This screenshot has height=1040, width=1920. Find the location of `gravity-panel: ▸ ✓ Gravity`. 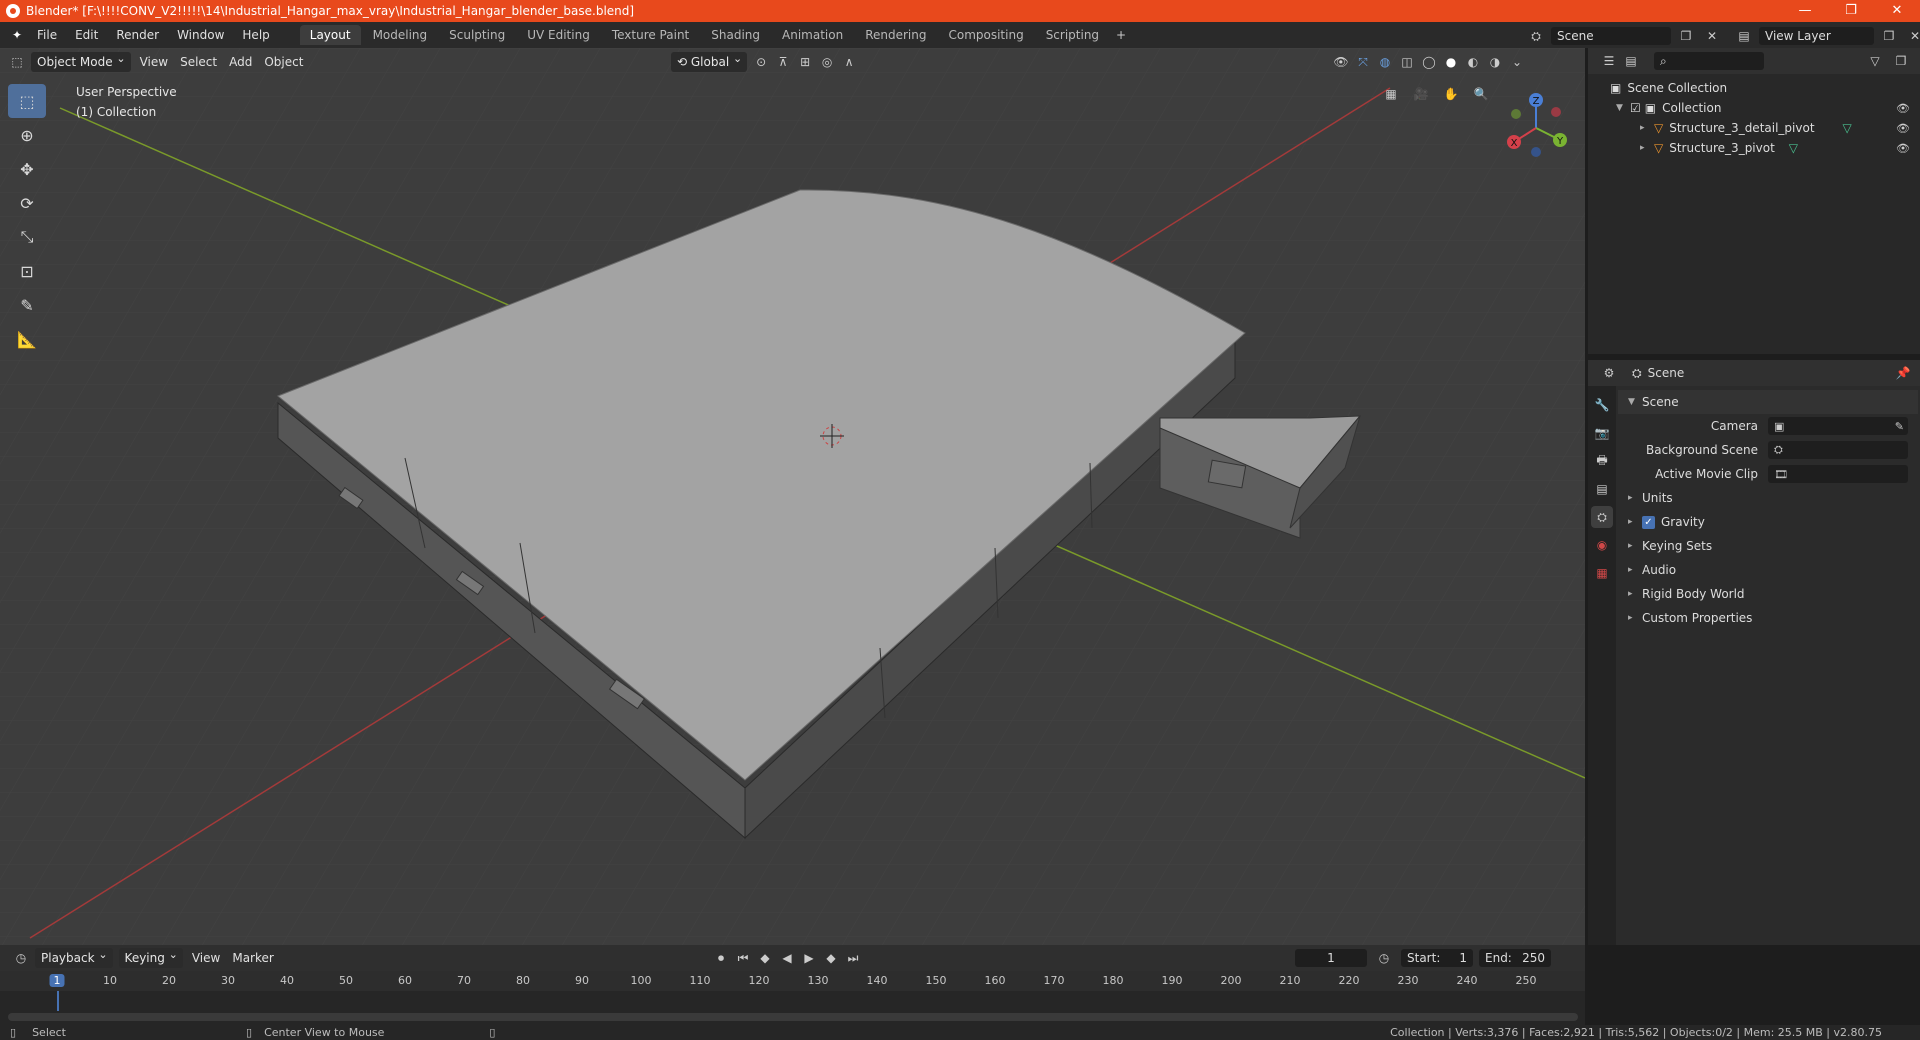

gravity-panel: ▸ ✓ Gravity is located at coordinates (1768, 522).